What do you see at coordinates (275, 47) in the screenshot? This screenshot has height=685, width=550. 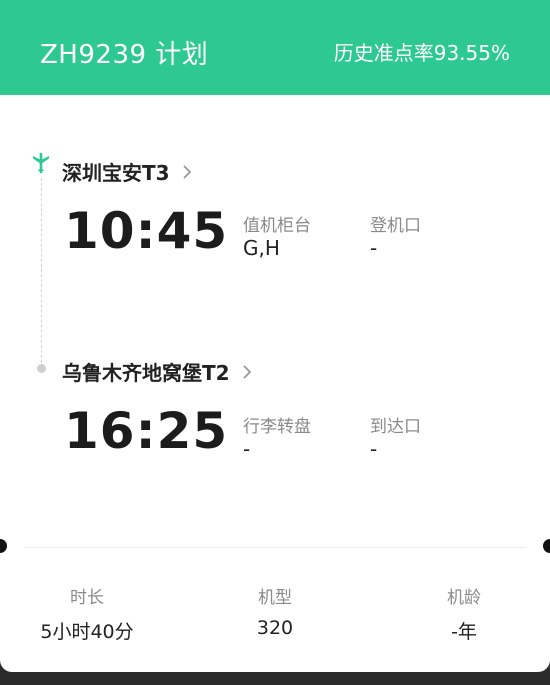 I see `flight-header: ZH9239 计划 历史准点率93.55%` at bounding box center [275, 47].